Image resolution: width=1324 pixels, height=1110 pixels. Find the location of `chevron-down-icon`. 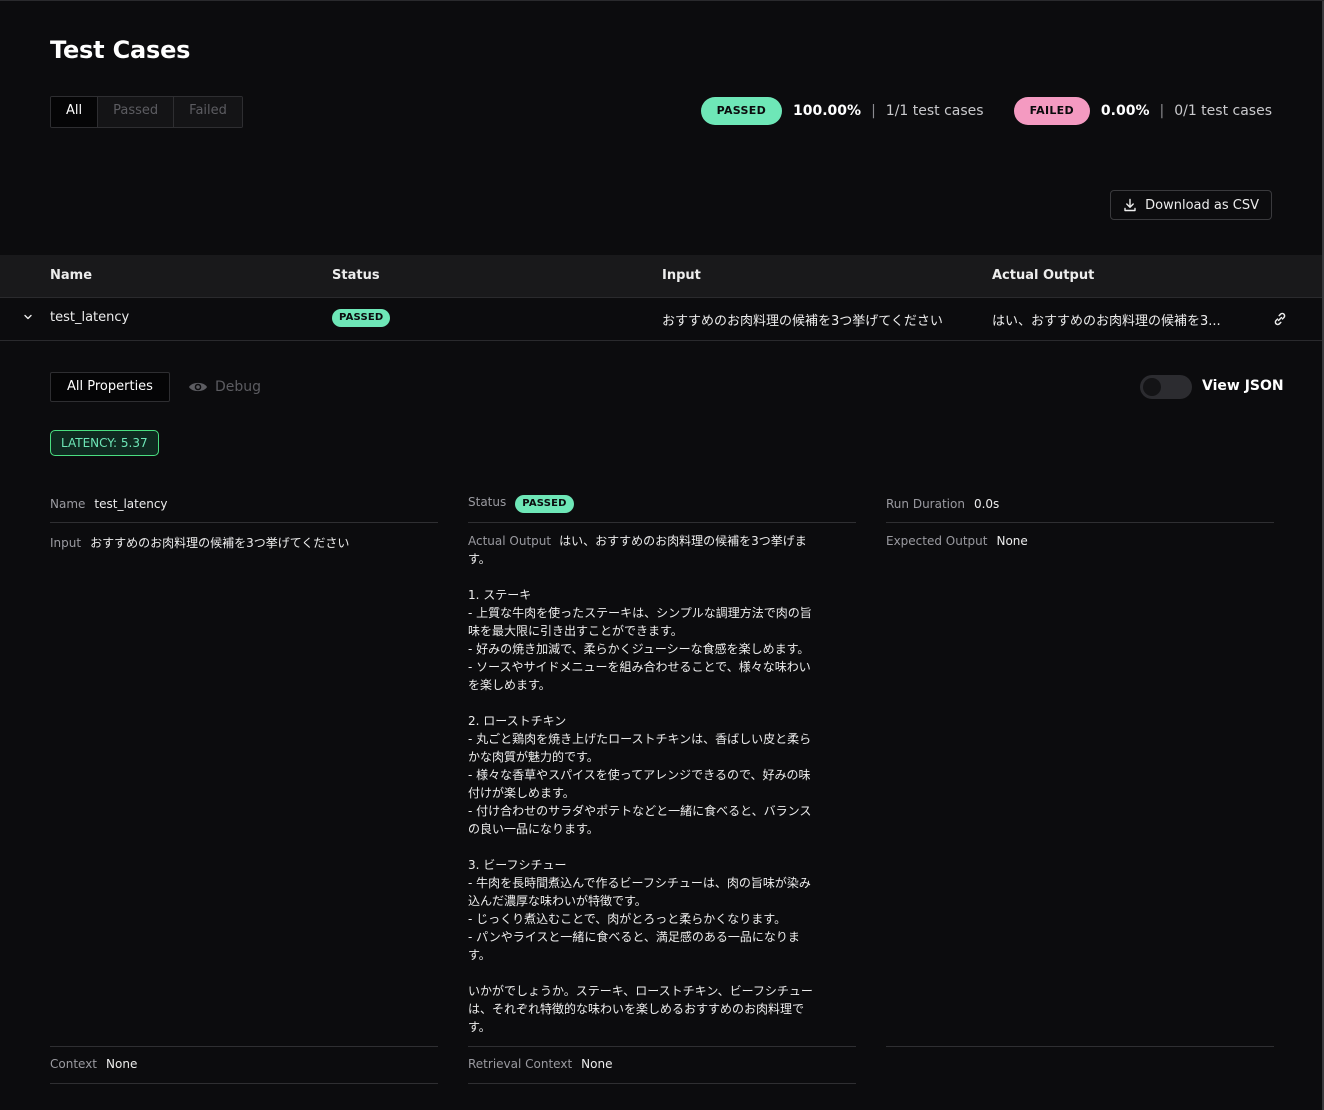

chevron-down-icon is located at coordinates (28, 317).